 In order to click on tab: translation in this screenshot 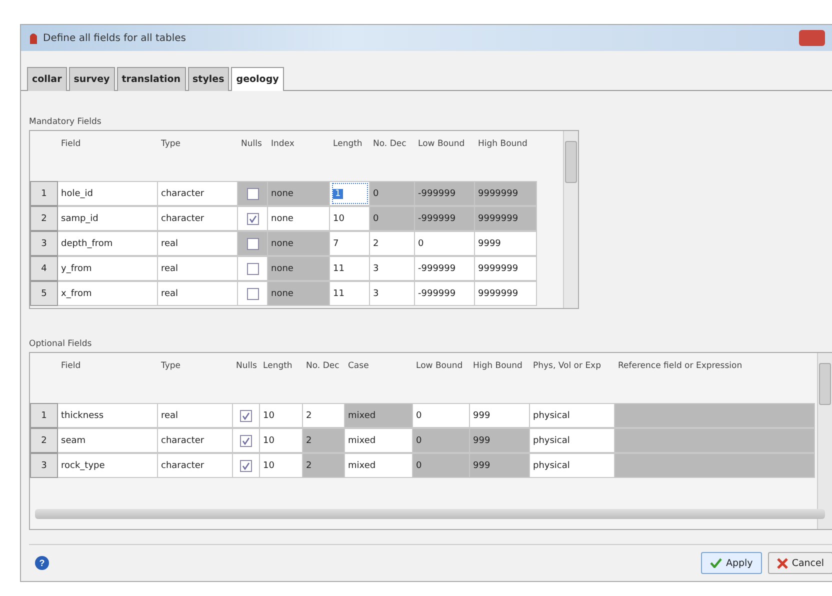, I will do `click(151, 79)`.